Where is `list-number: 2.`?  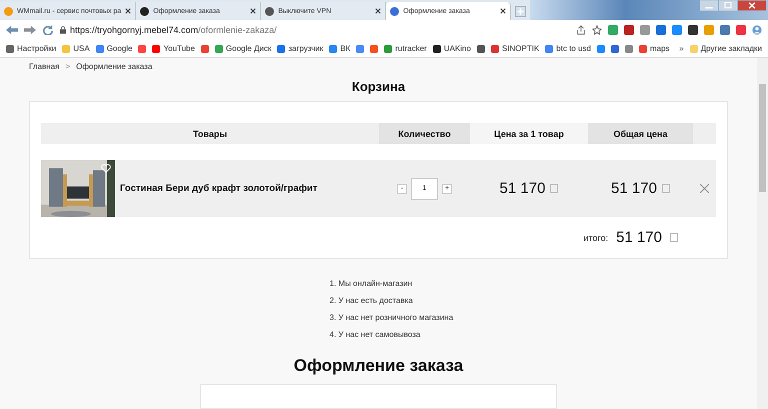 list-number: 2. is located at coordinates (333, 300).